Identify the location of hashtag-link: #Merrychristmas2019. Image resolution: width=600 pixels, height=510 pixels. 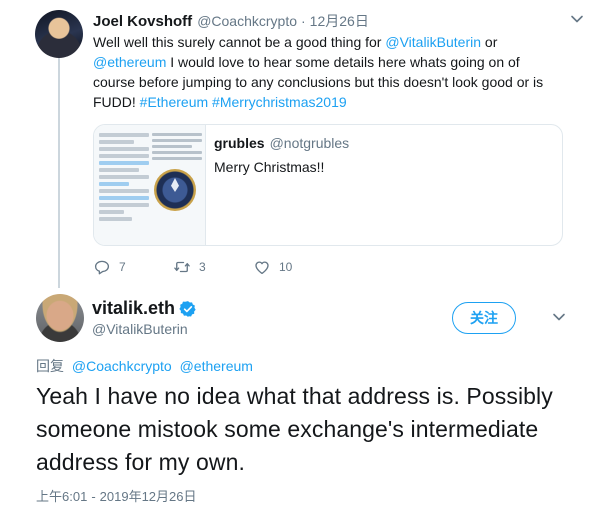
(279, 102).